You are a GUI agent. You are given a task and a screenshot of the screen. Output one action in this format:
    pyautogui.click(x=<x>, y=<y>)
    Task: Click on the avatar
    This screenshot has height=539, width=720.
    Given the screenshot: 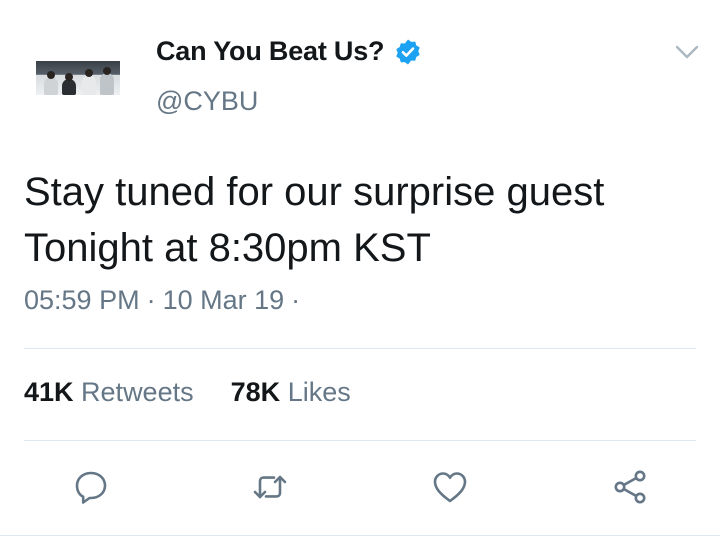 What is the action you would take?
    pyautogui.click(x=78, y=78)
    